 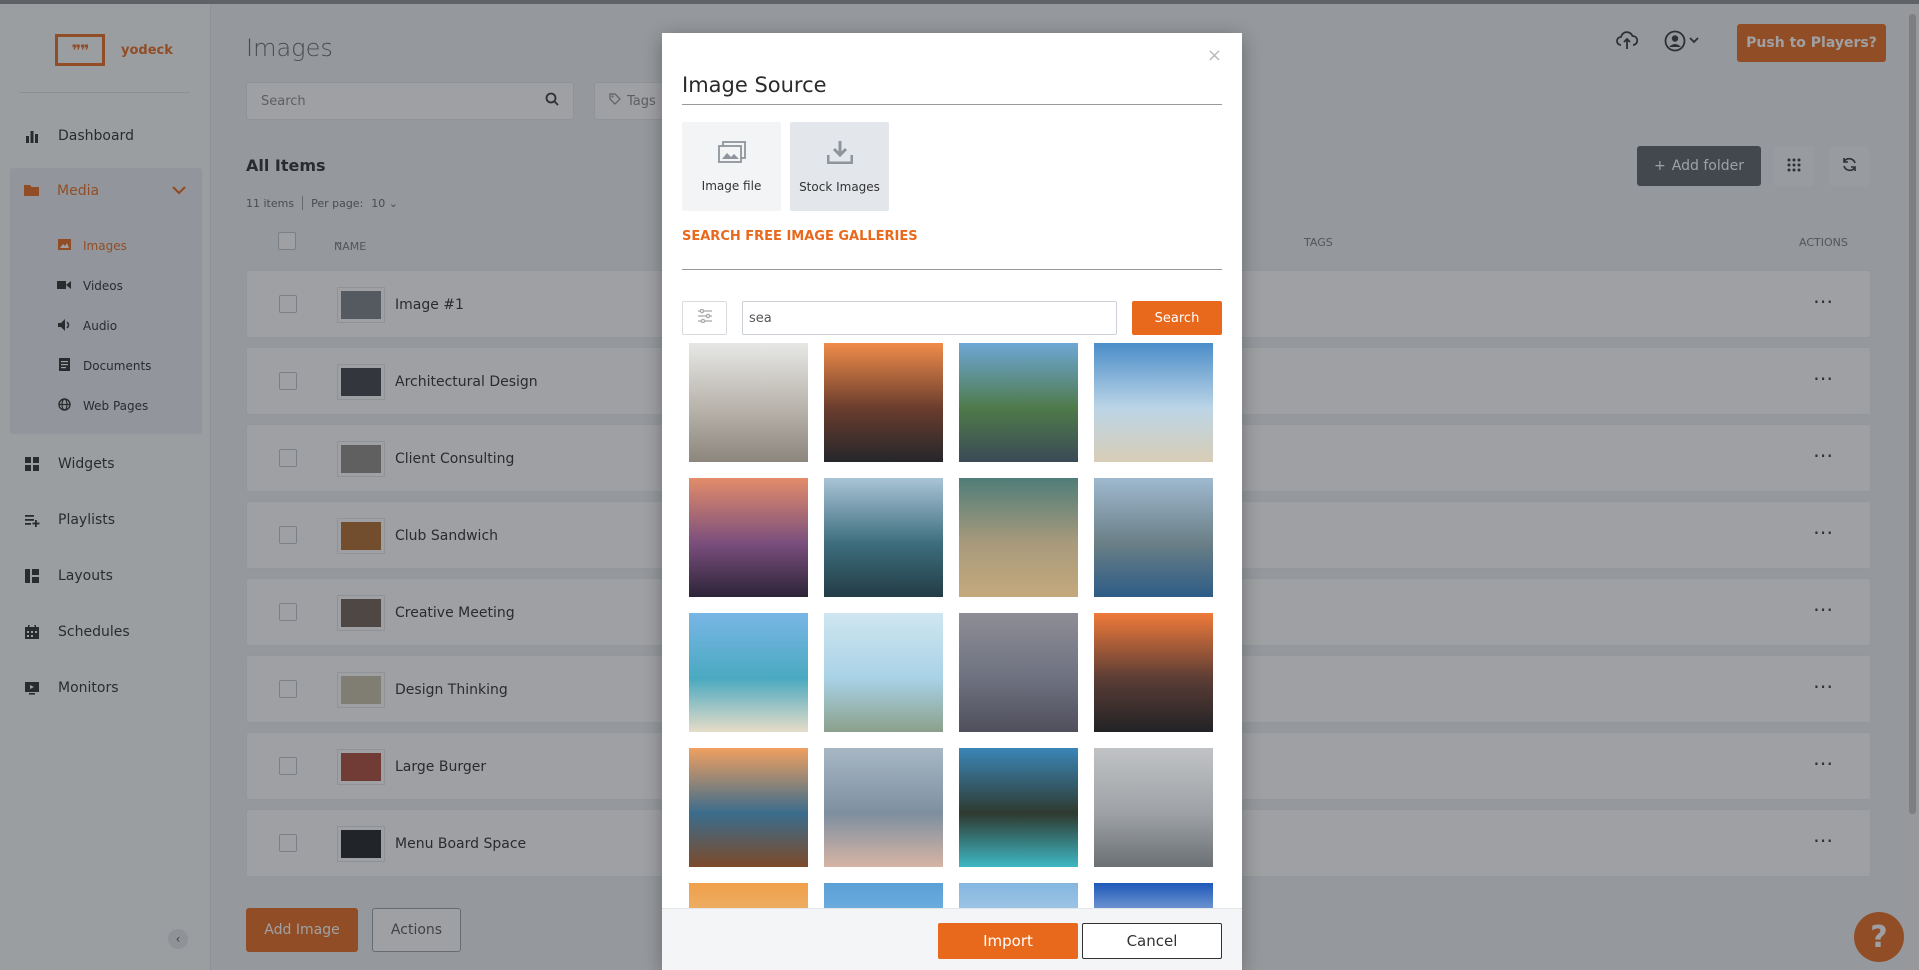 I want to click on stock-search-button: Search, so click(x=1177, y=318).